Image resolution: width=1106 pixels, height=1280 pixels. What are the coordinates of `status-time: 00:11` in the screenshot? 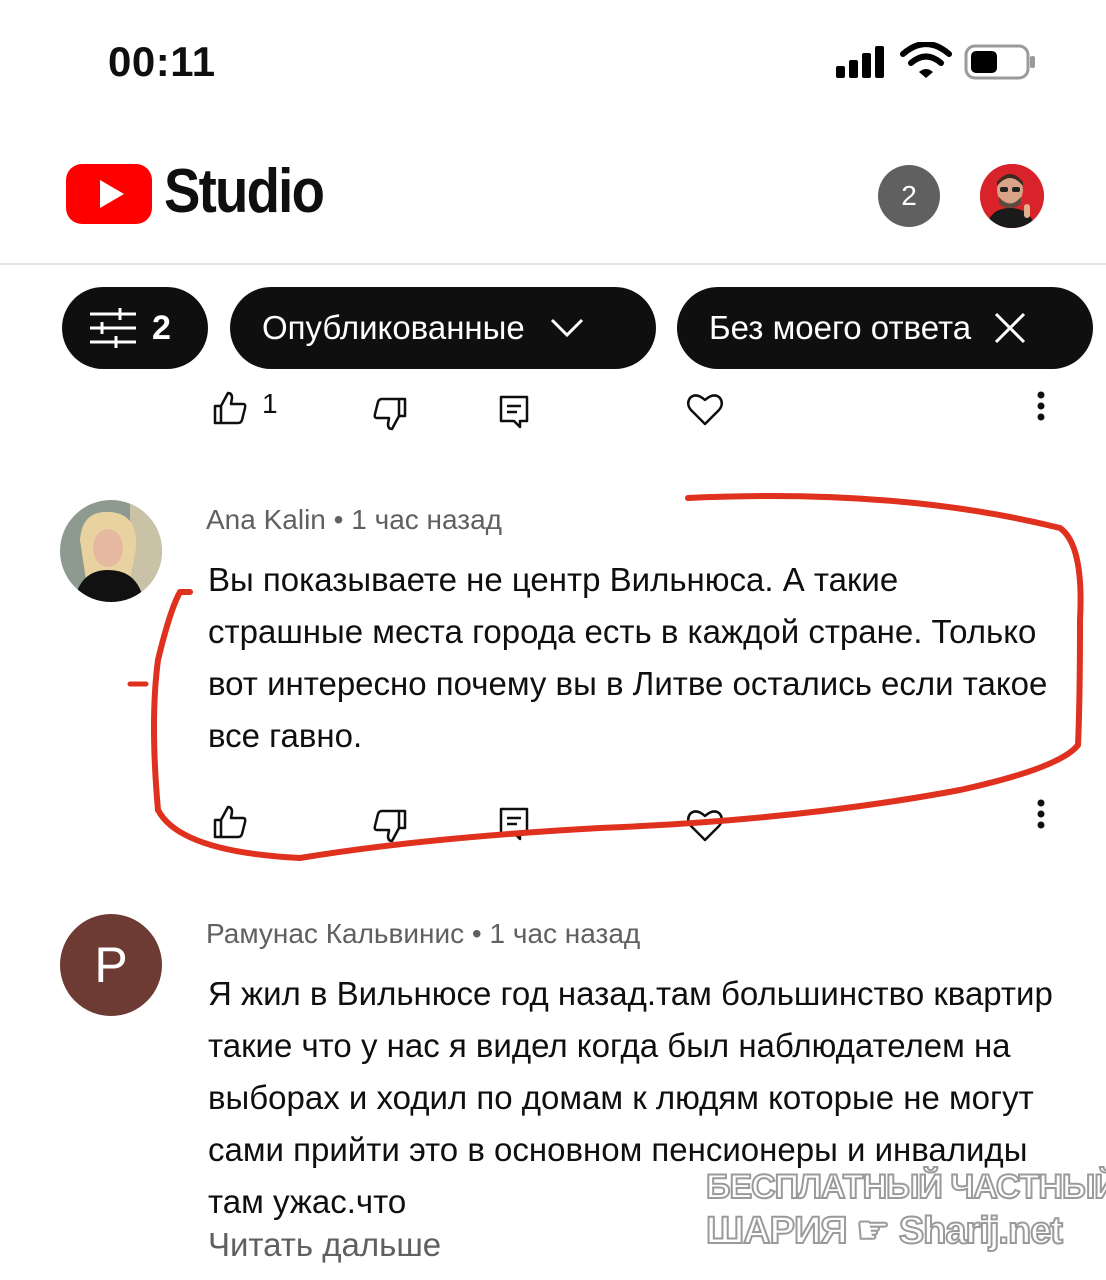 It's located at (162, 61).